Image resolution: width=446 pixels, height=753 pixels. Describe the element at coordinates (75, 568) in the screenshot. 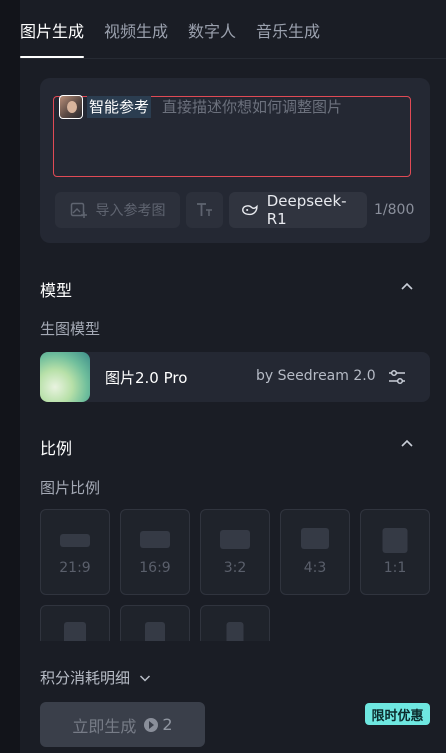

I see `ratio-label: 21:9` at that location.